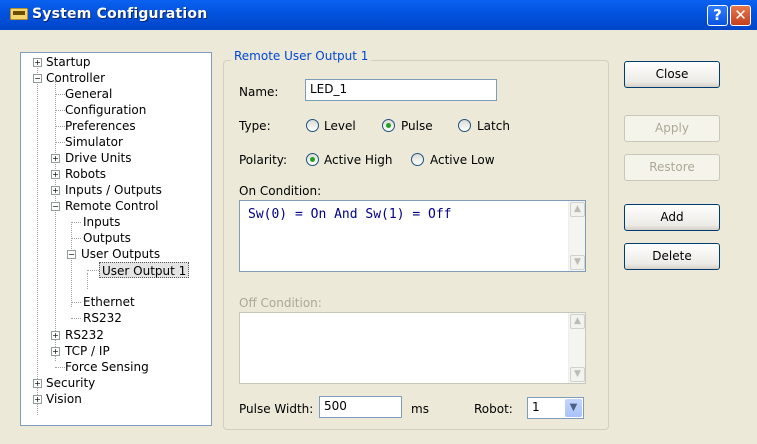  I want to click on type-pulse-label: Pulse, so click(417, 126).